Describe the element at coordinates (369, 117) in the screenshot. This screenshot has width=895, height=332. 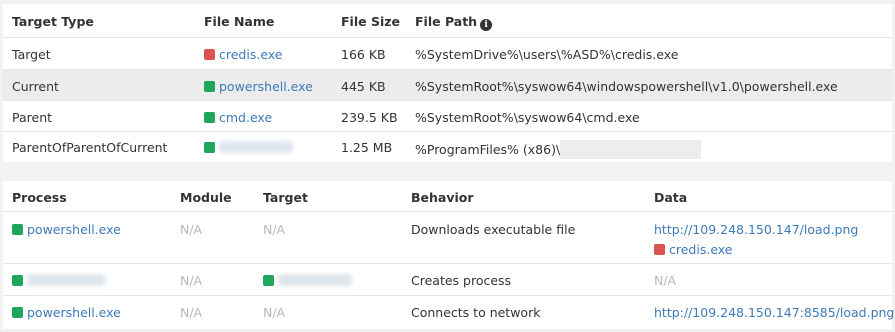
I see `file-size-cell: 239.5 KB` at that location.